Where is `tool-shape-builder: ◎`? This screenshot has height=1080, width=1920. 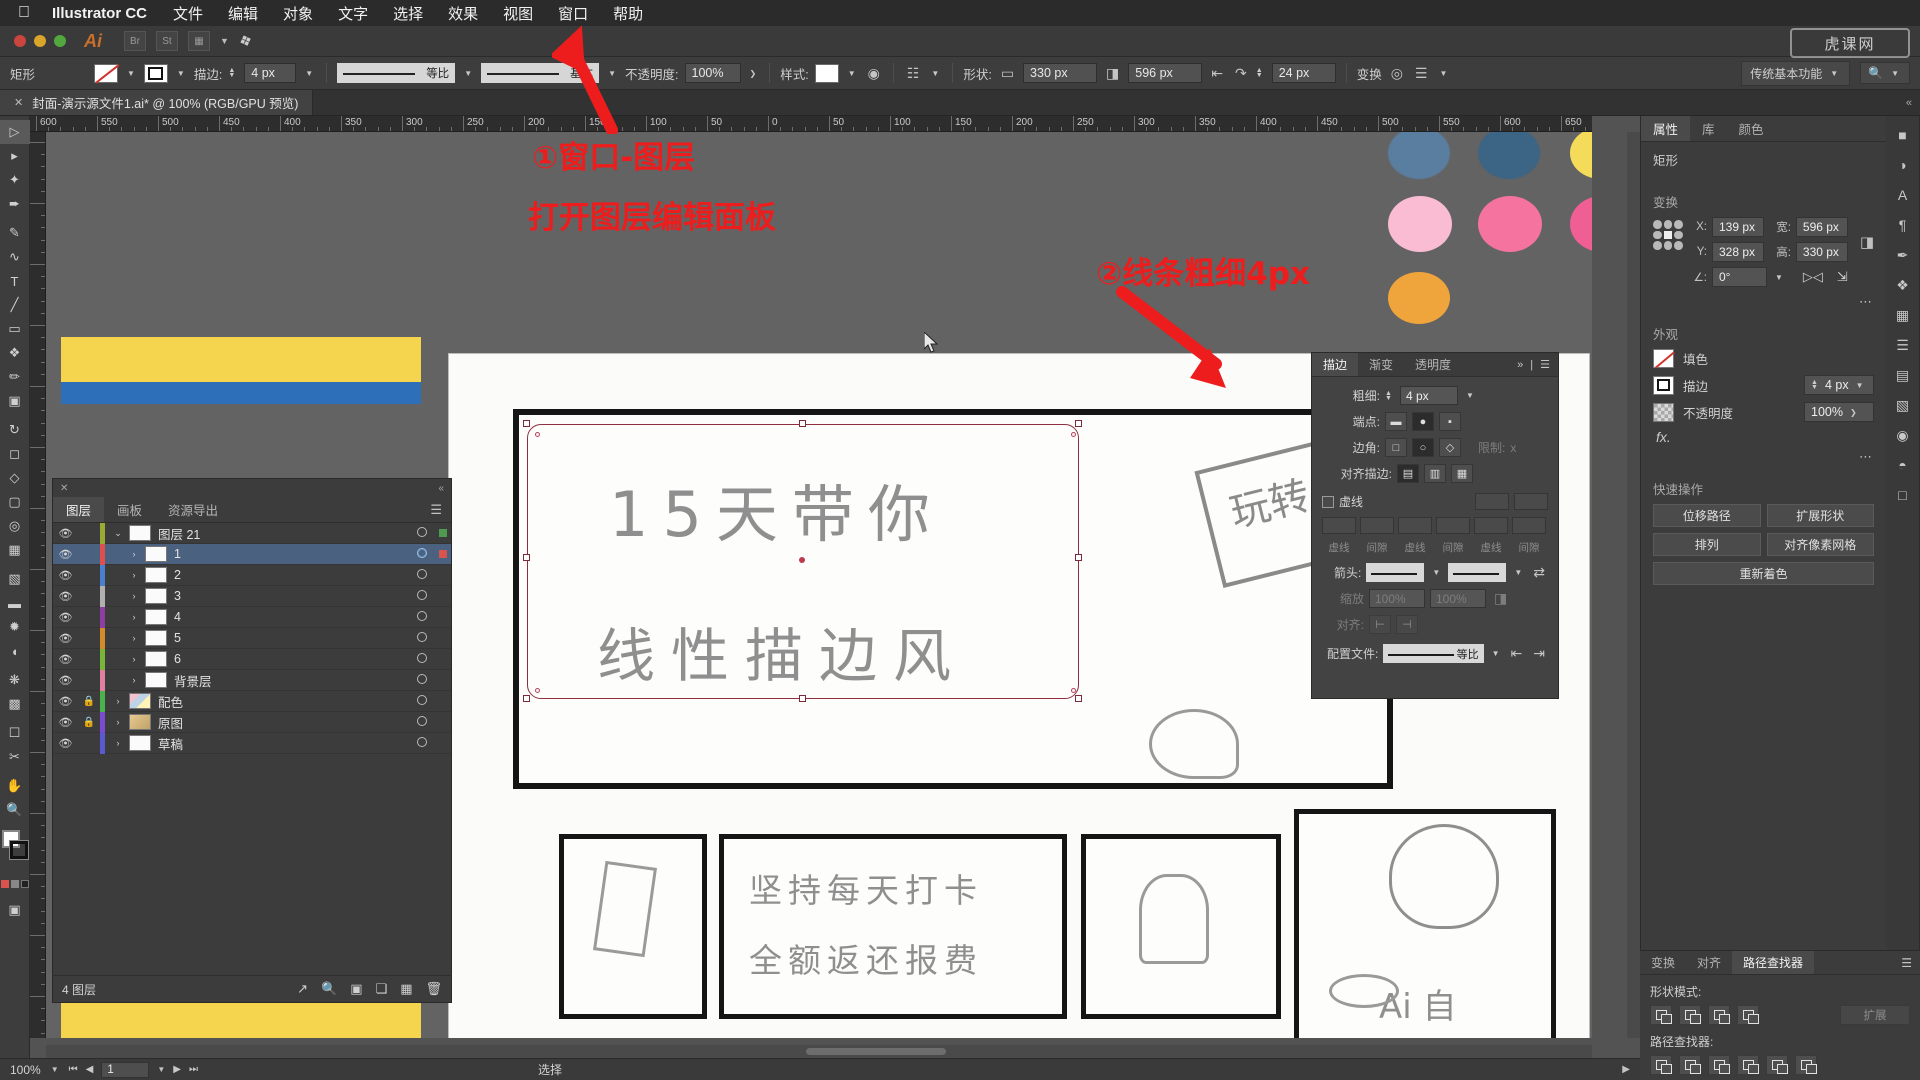 tool-shape-builder: ◎ is located at coordinates (15, 526).